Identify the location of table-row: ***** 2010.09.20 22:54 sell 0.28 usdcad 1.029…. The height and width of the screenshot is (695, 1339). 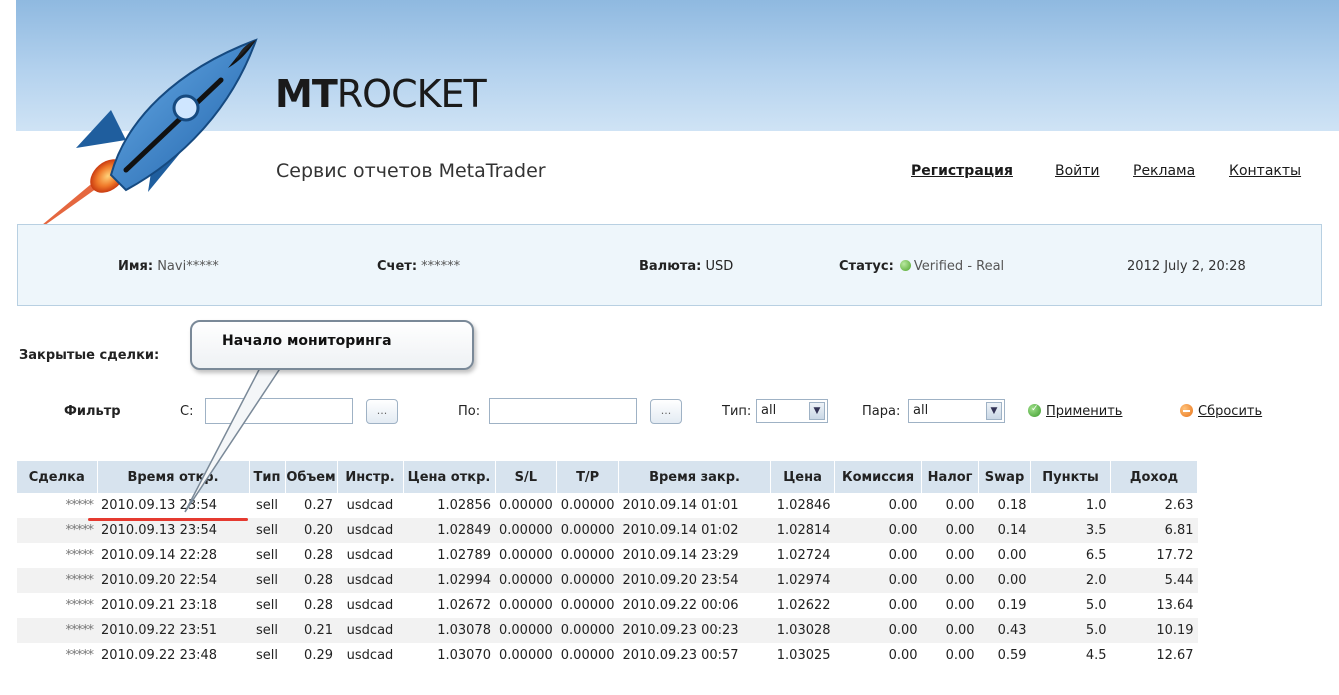
(607, 580).